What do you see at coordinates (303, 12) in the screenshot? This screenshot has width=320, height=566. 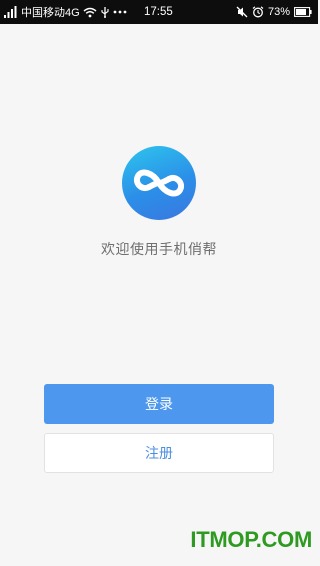 I see `battery-icon` at bounding box center [303, 12].